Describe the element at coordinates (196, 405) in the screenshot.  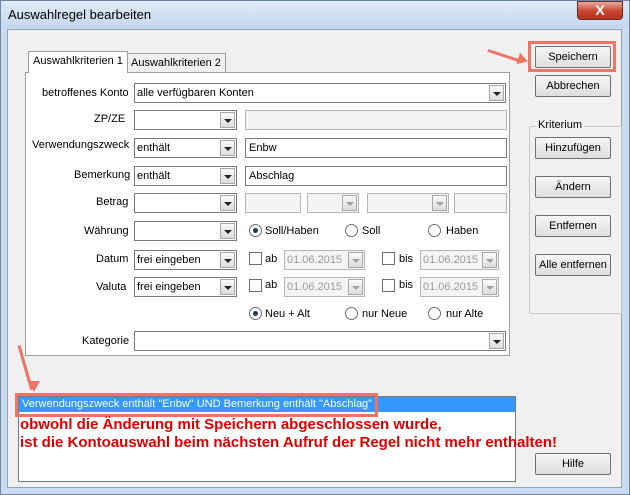
I see `criteria-highlight-box` at that location.